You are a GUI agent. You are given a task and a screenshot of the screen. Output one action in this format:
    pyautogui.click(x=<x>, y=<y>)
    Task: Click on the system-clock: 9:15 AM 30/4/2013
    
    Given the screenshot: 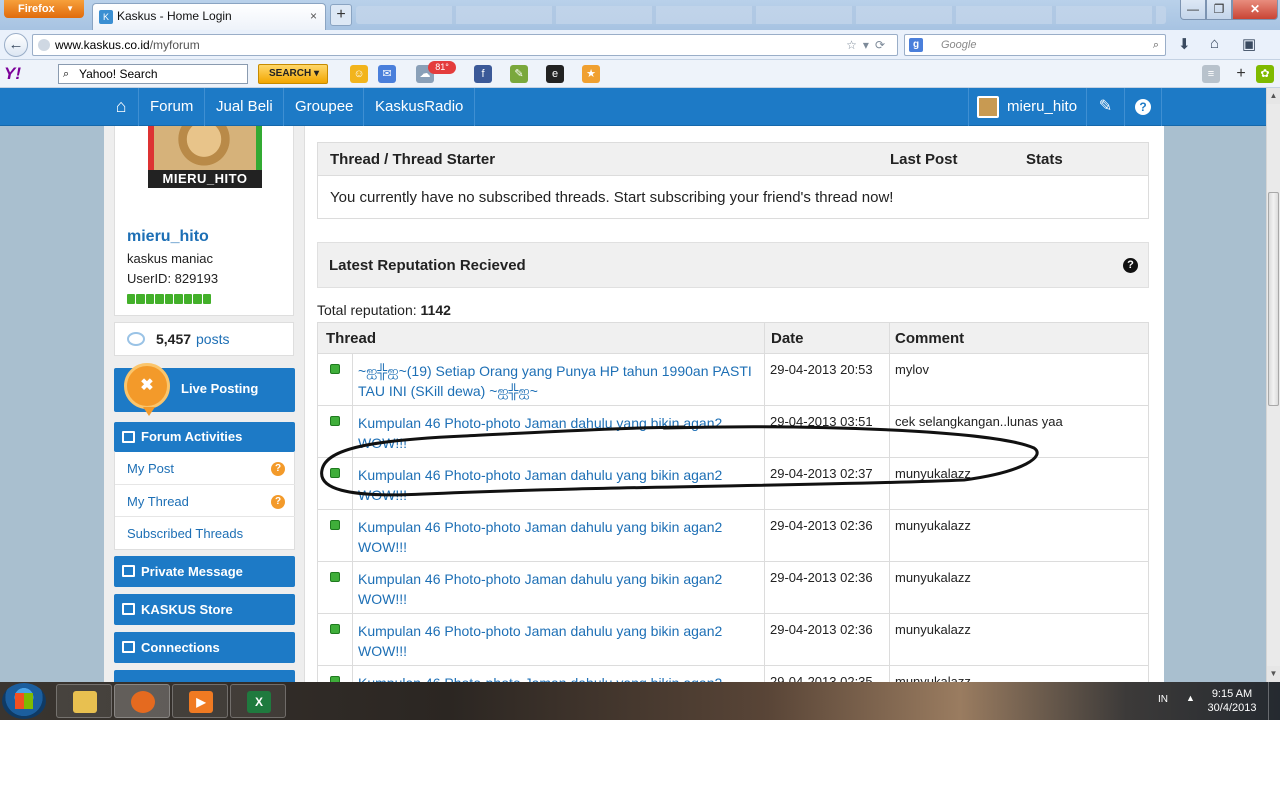 What is the action you would take?
    pyautogui.click(x=1232, y=701)
    